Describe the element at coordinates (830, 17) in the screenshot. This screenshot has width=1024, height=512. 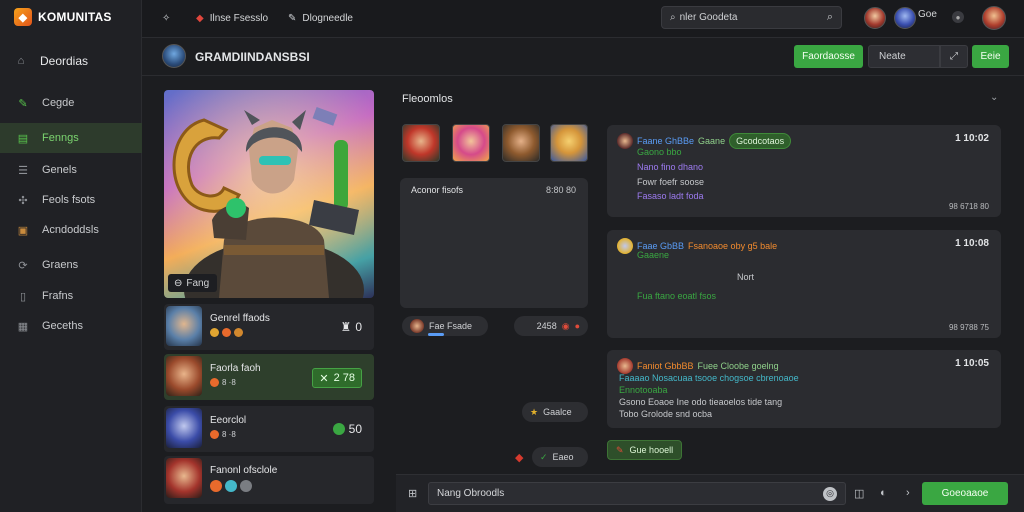
I see `search-icon: ⌕` at that location.